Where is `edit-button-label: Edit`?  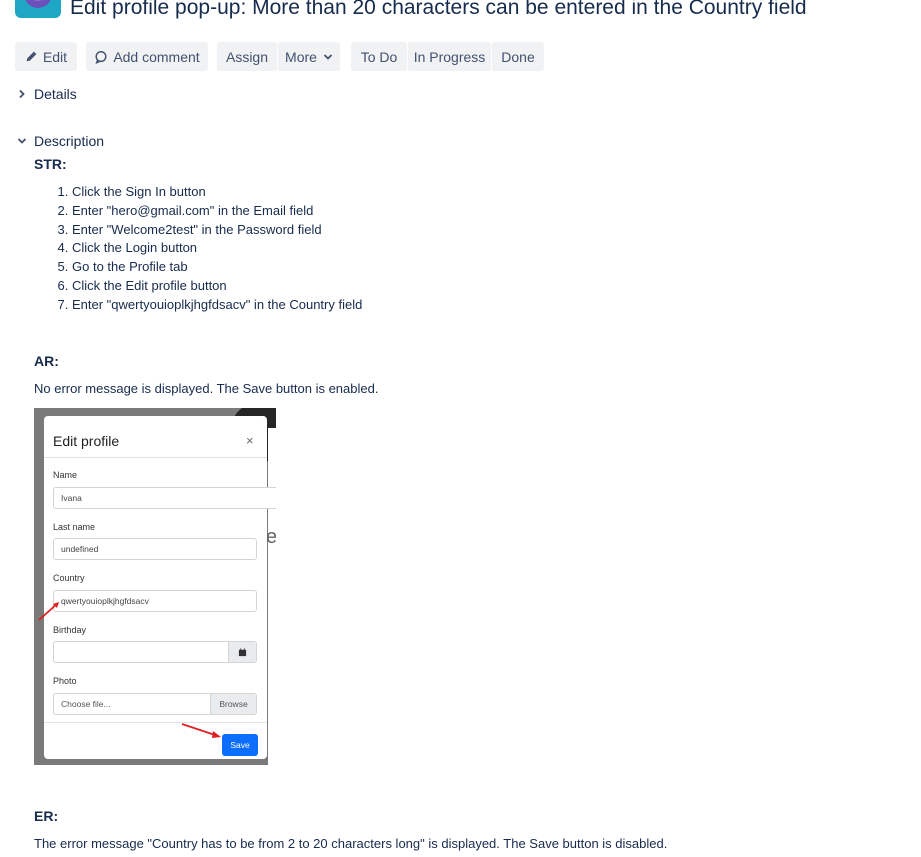
edit-button-label: Edit is located at coordinates (55, 56).